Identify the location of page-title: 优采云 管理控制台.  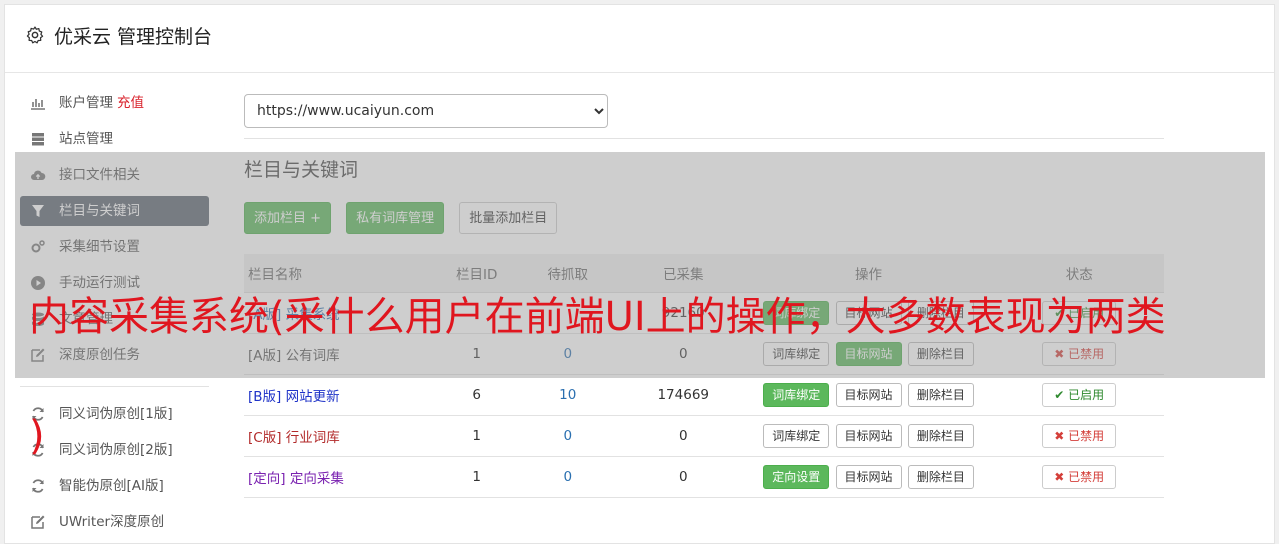
(133, 37).